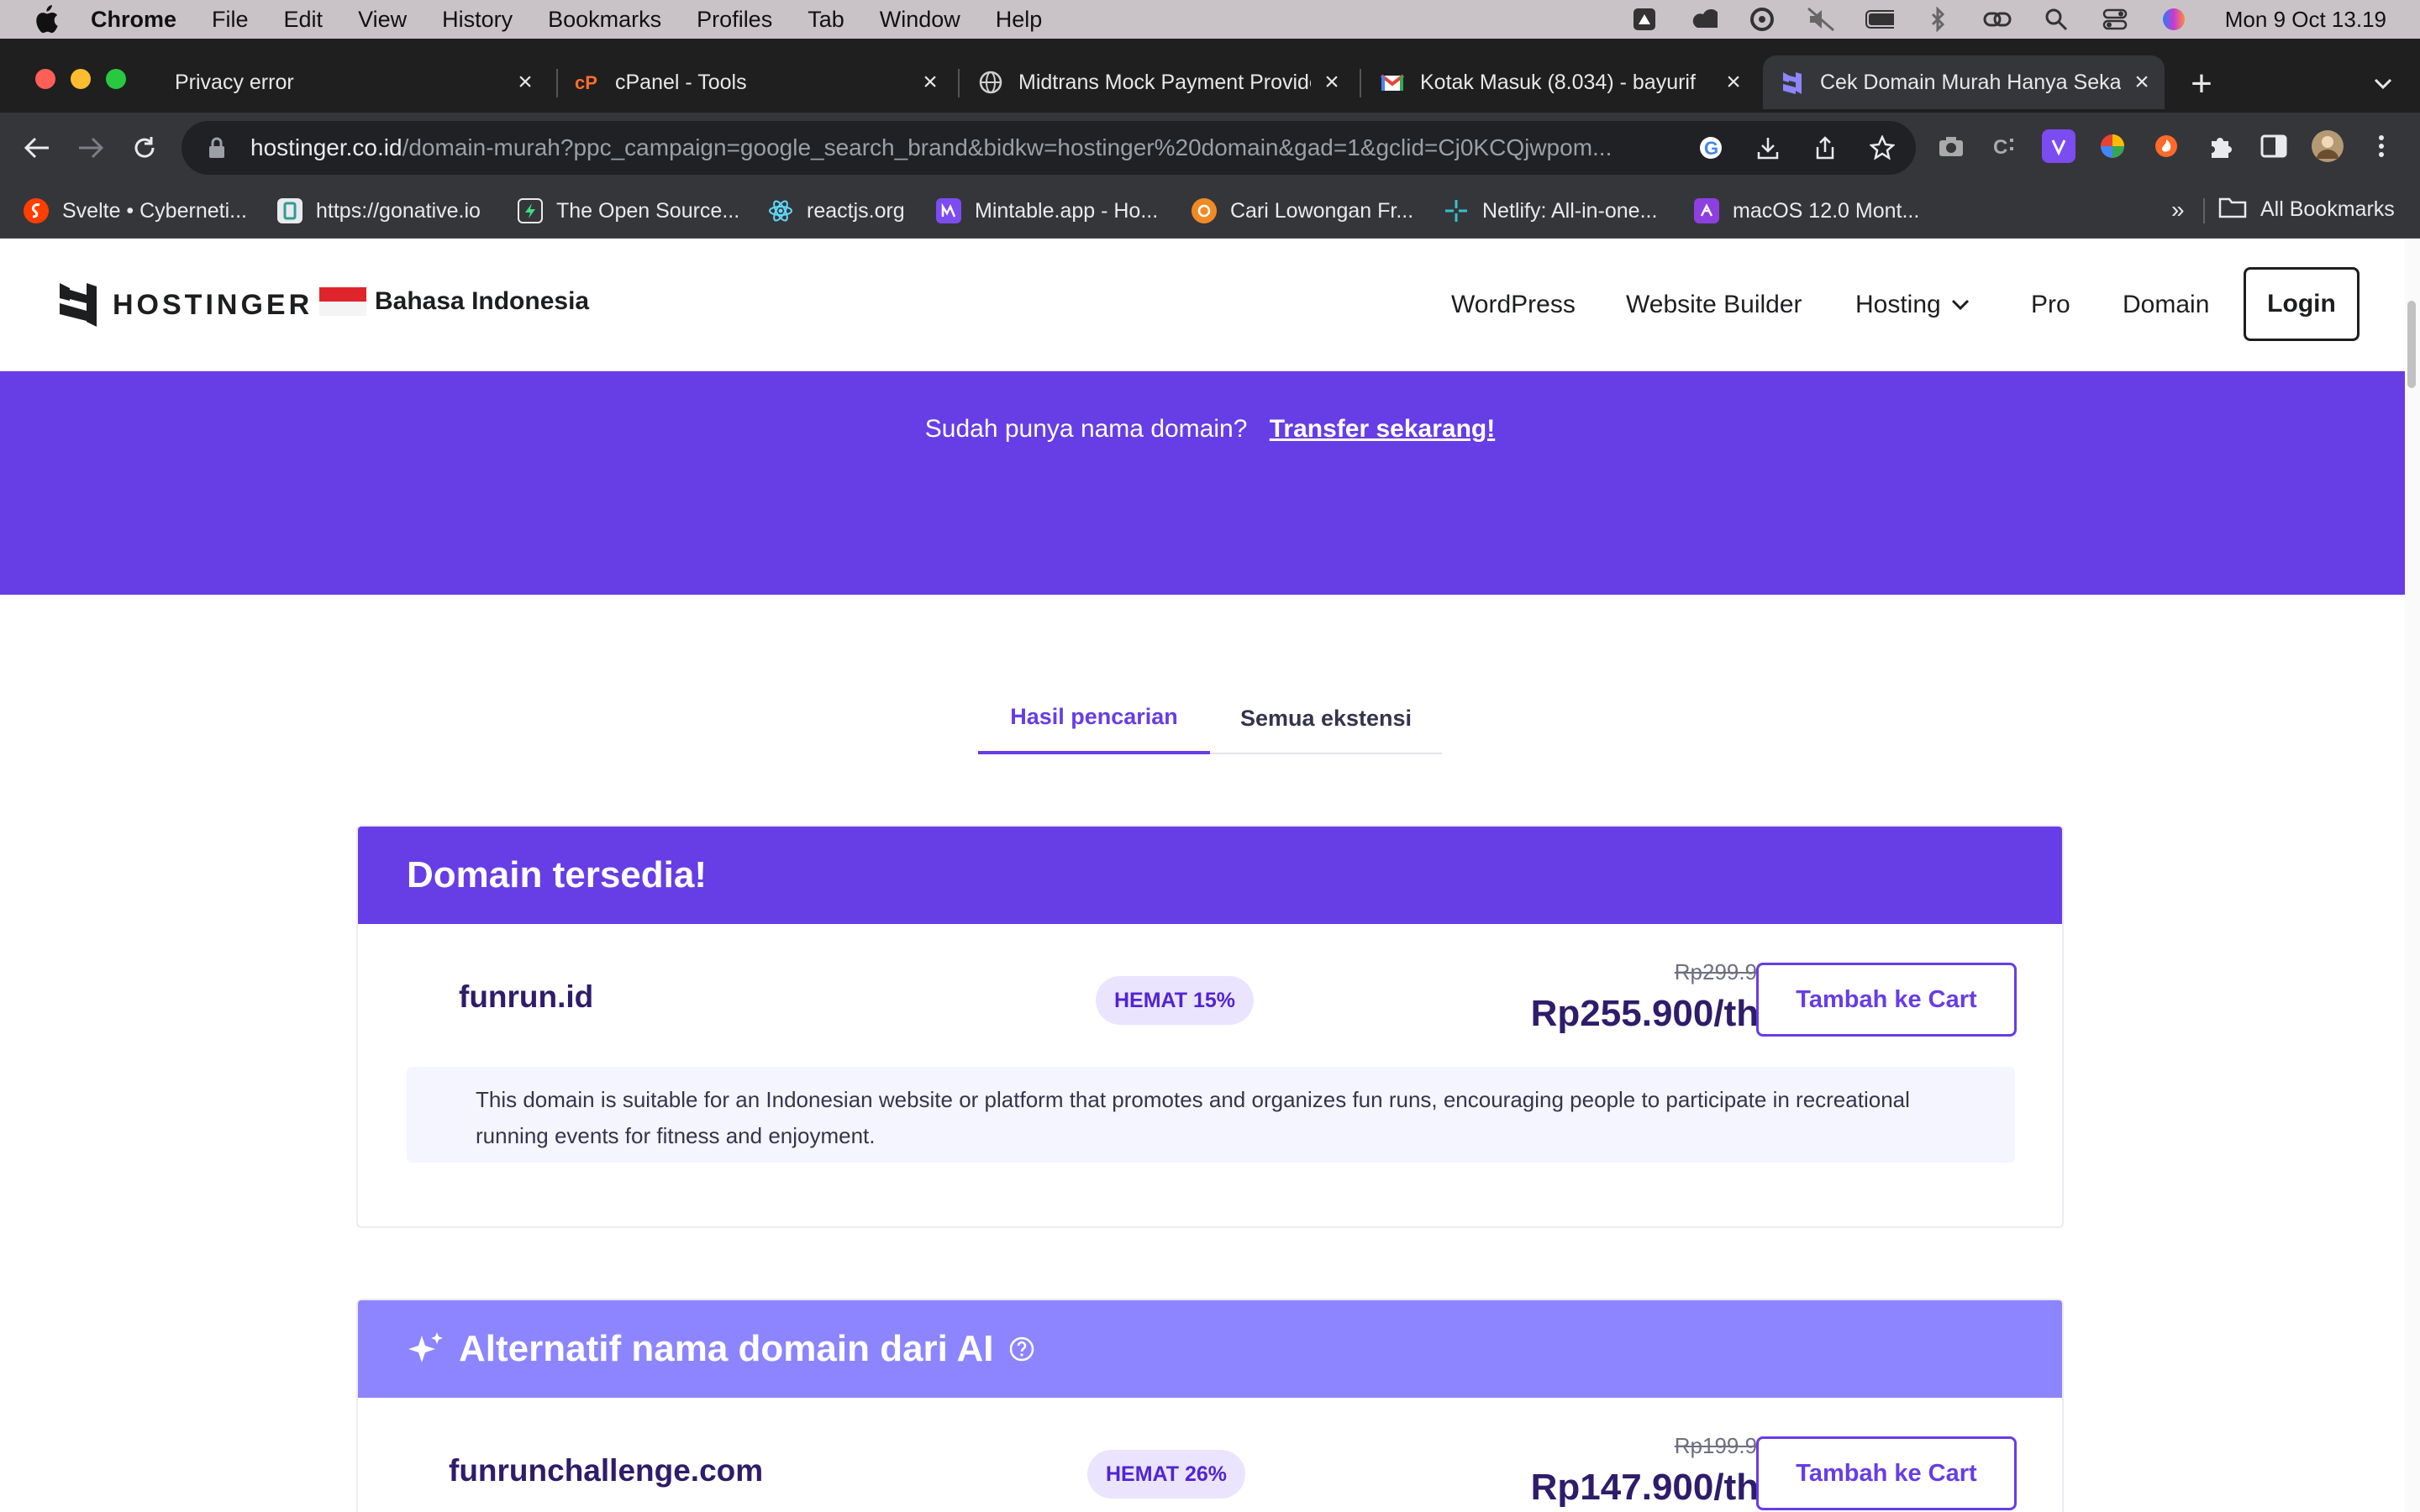 The width and height of the screenshot is (2420, 1512). Describe the element at coordinates (920, 20) in the screenshot. I see `menu-window: Window` at that location.